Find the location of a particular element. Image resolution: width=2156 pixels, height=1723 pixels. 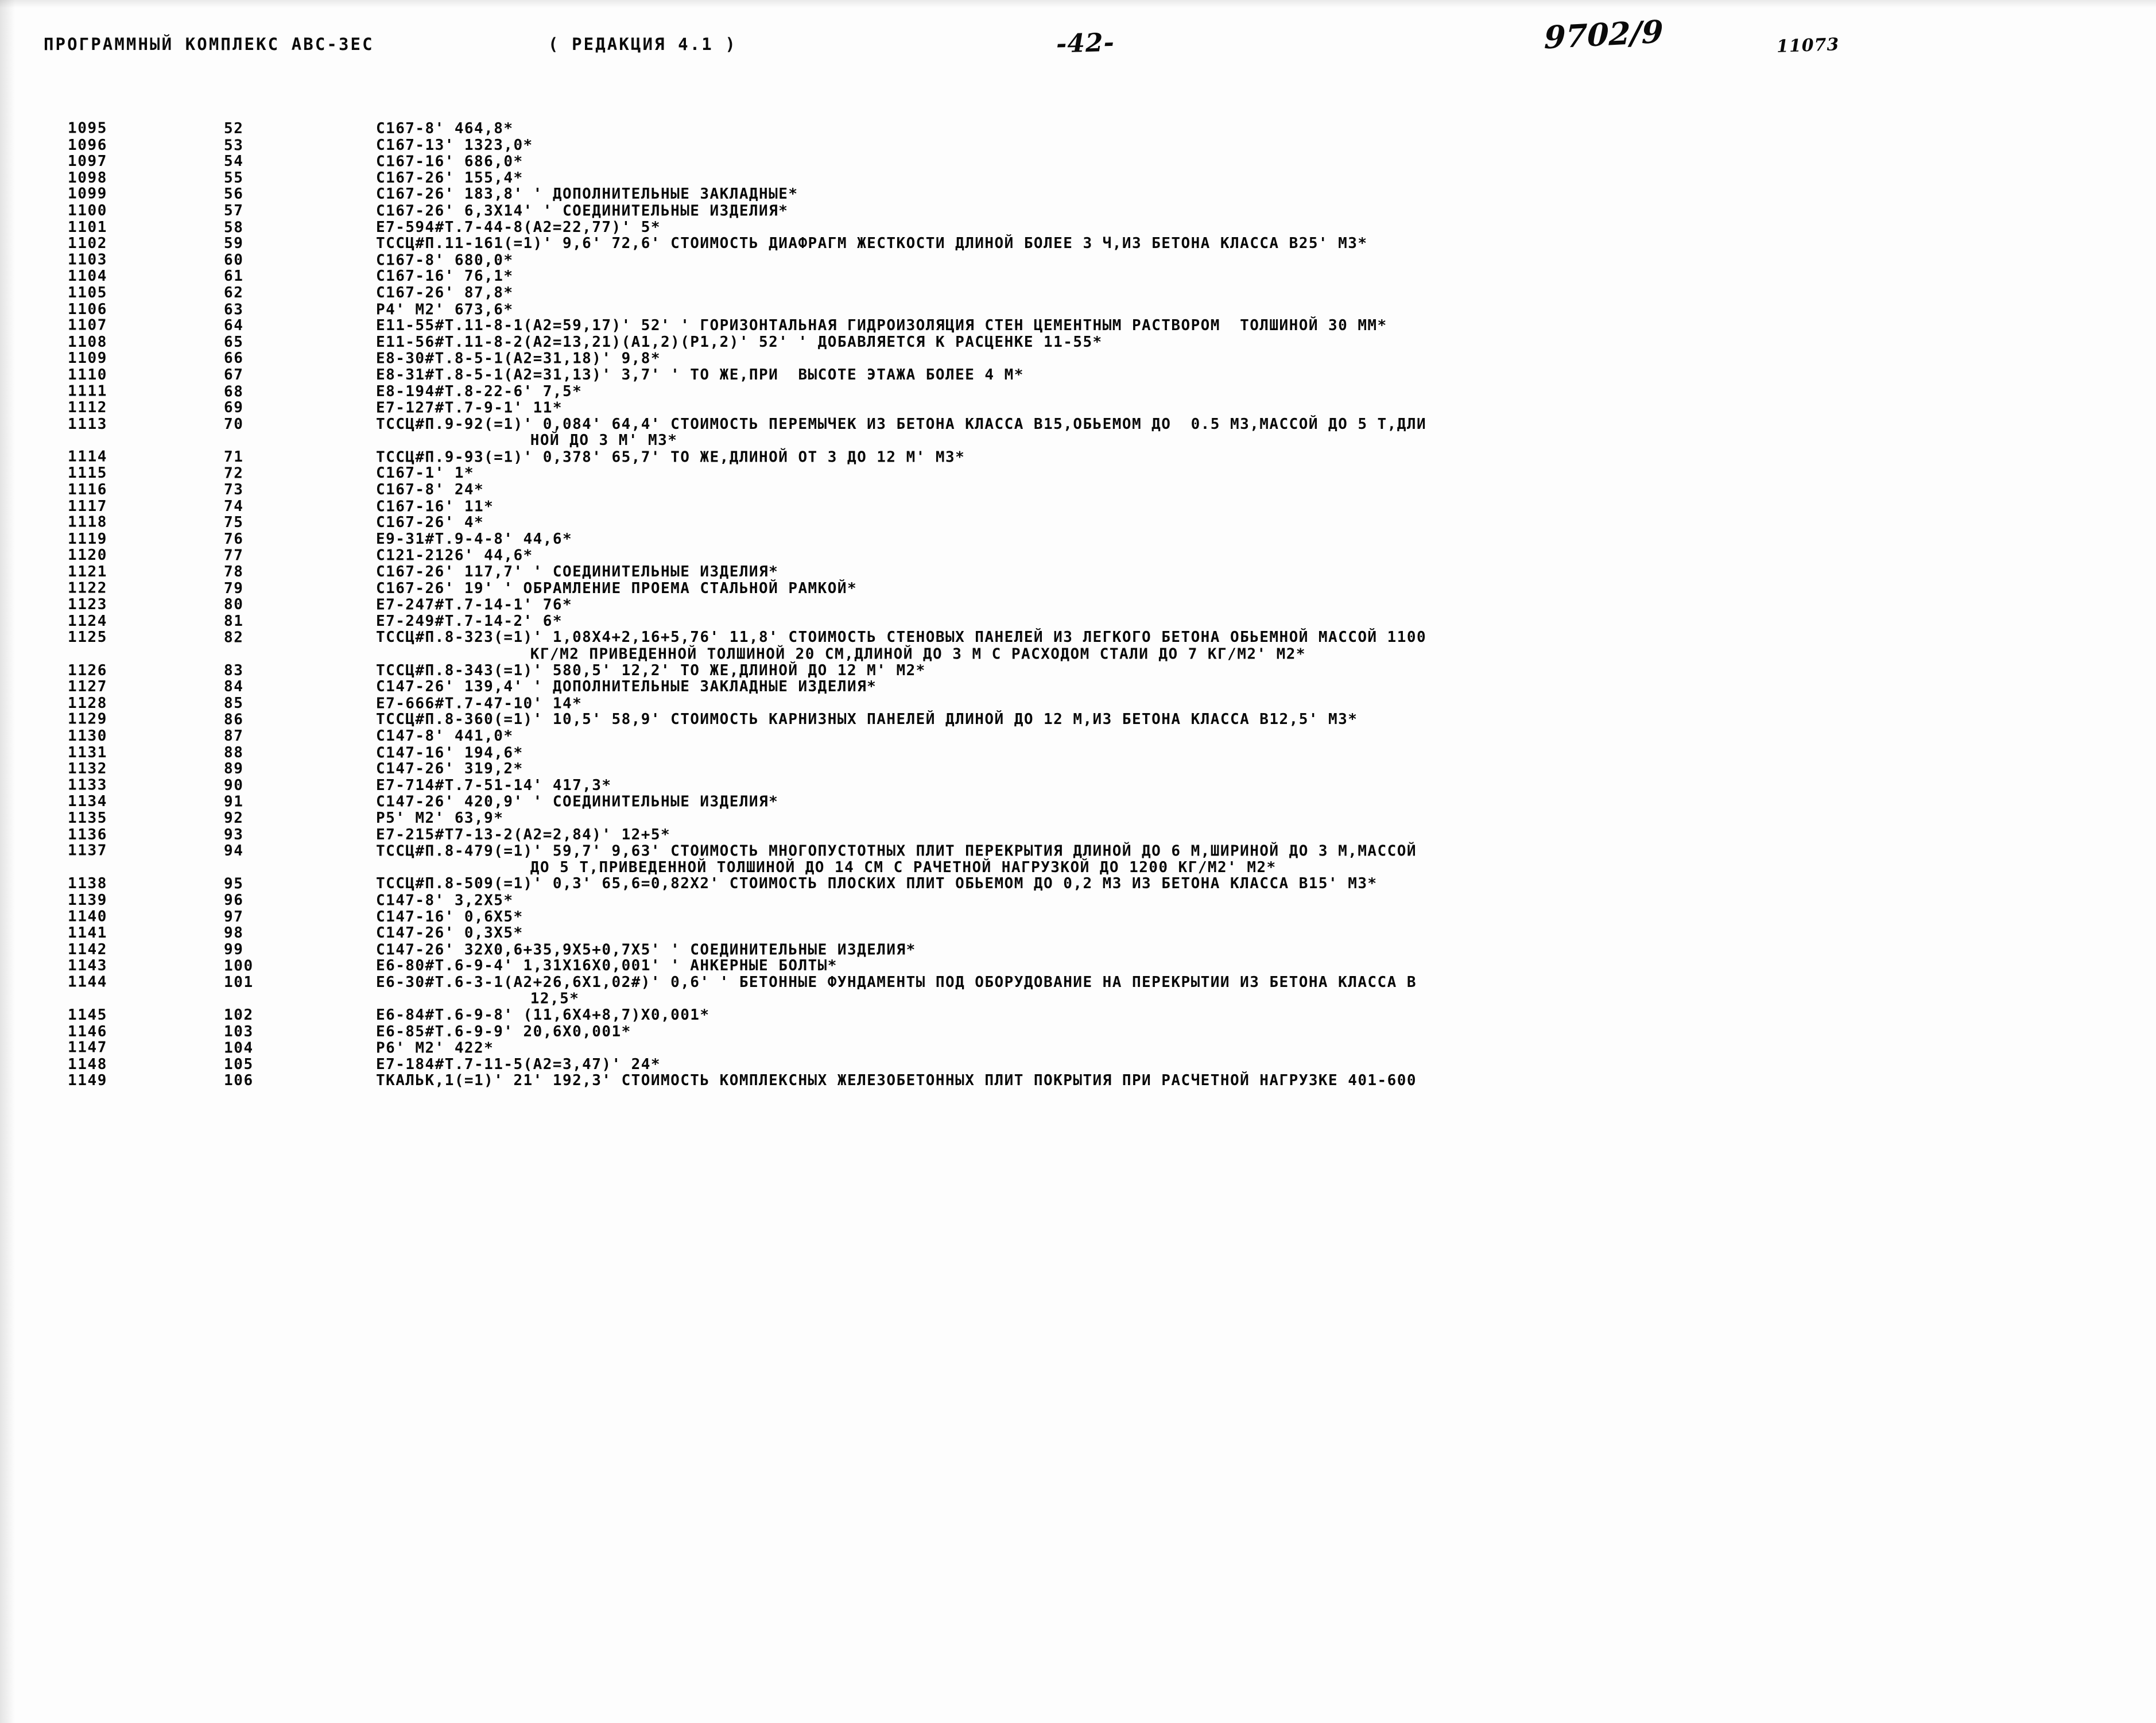

listing-row-text: C167-8' 680,0* is located at coordinates (445, 260).